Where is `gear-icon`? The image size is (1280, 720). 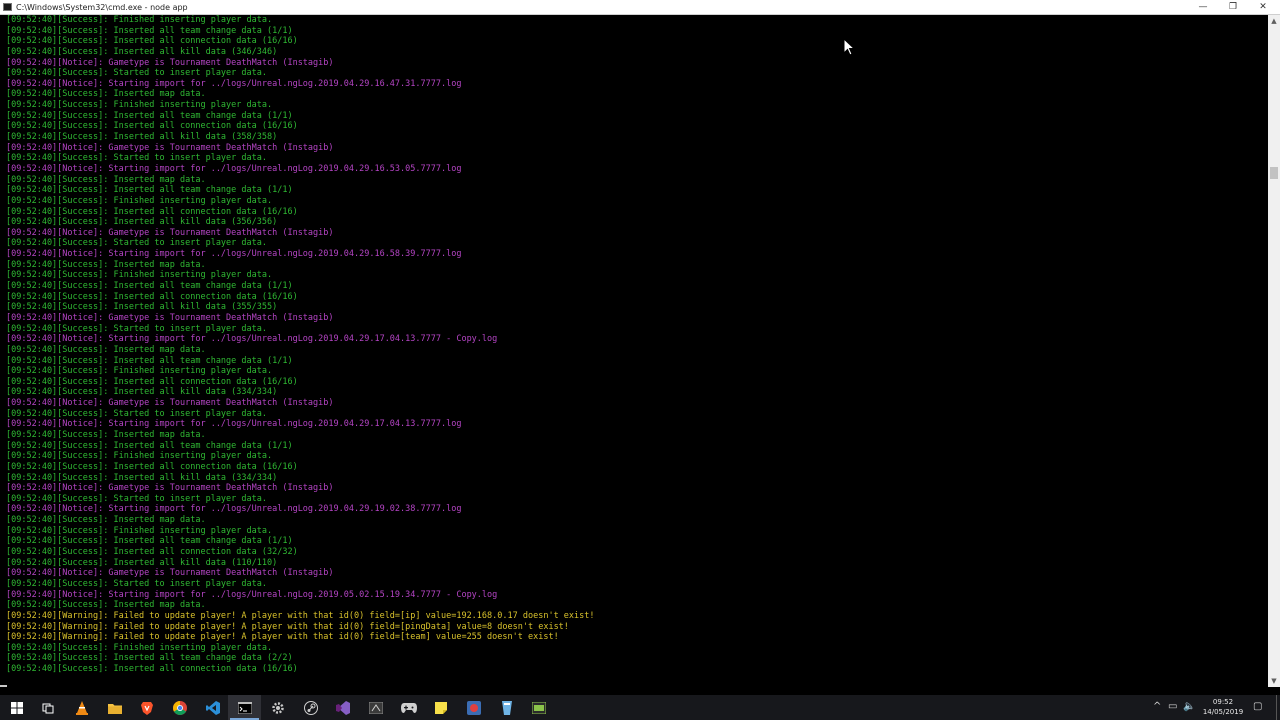 gear-icon is located at coordinates (278, 708).